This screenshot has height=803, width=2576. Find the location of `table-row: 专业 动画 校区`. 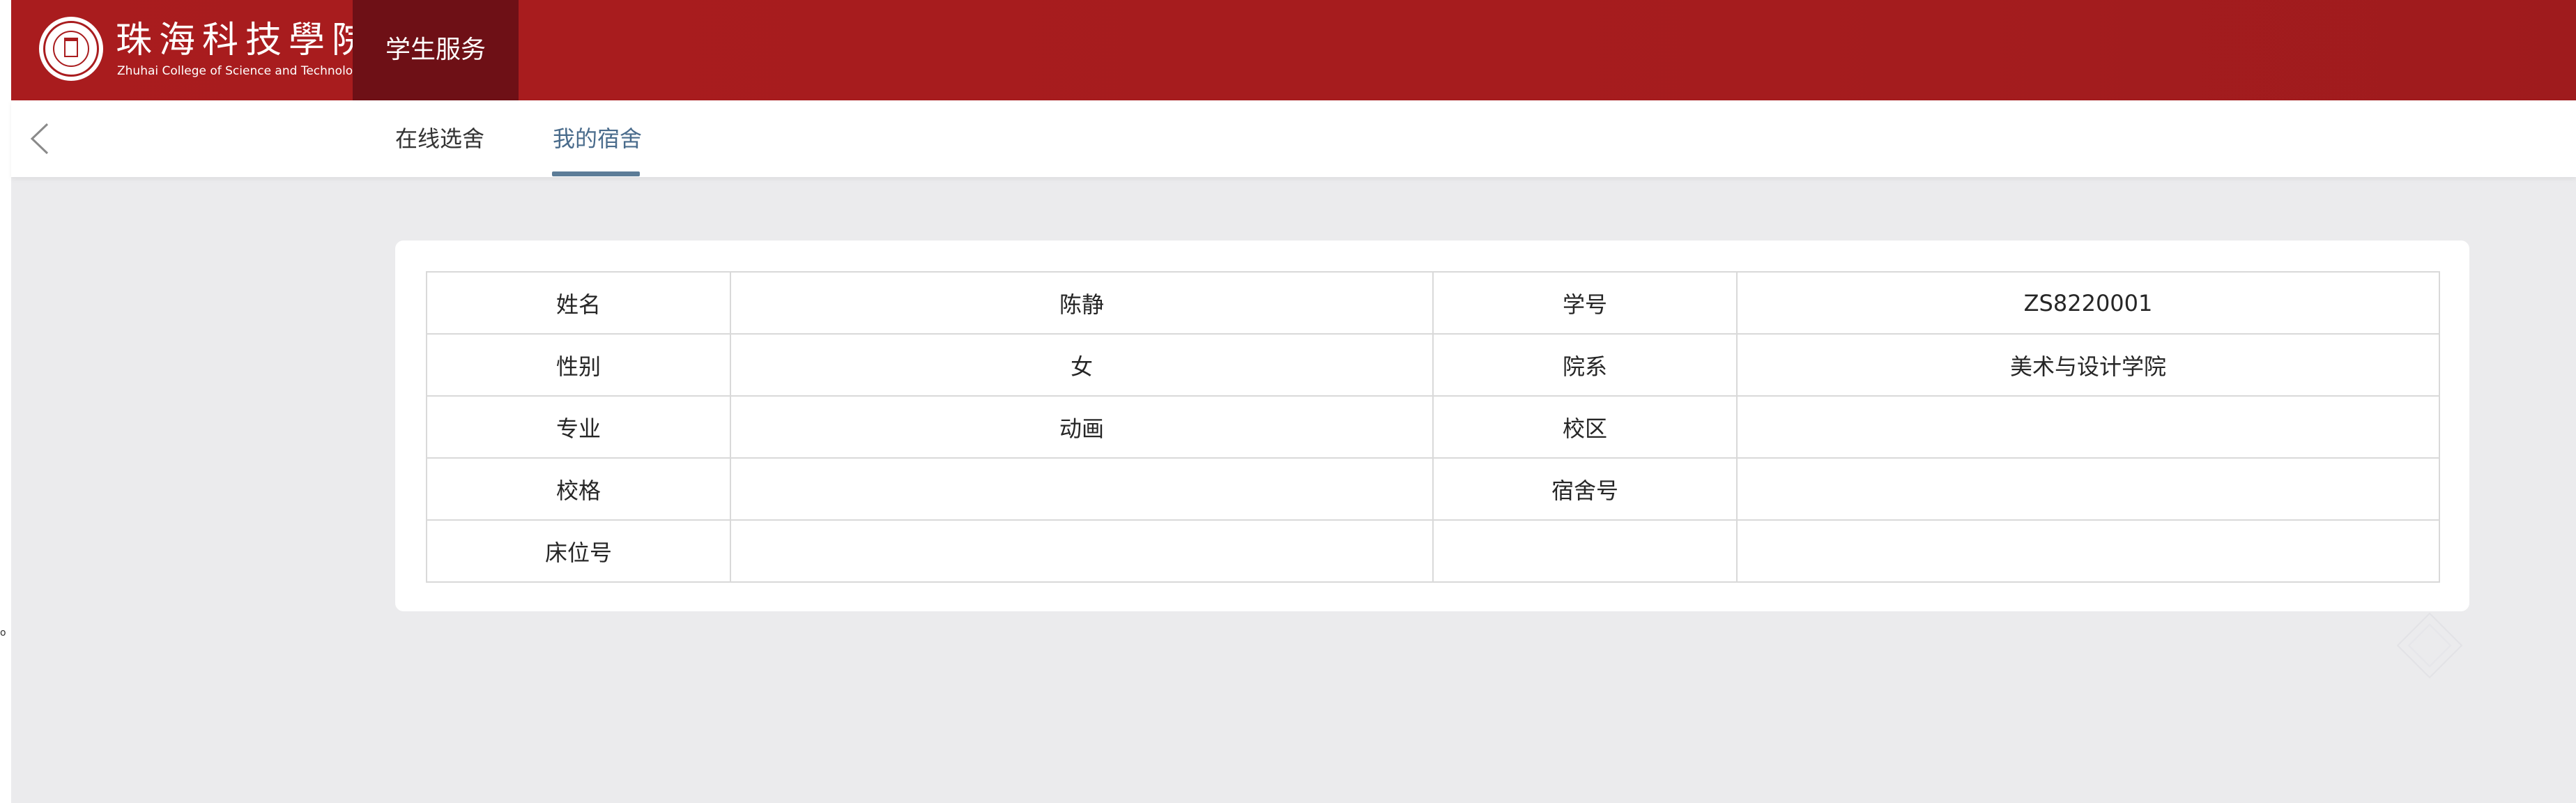

table-row: 专业 动画 校区 is located at coordinates (1433, 427).